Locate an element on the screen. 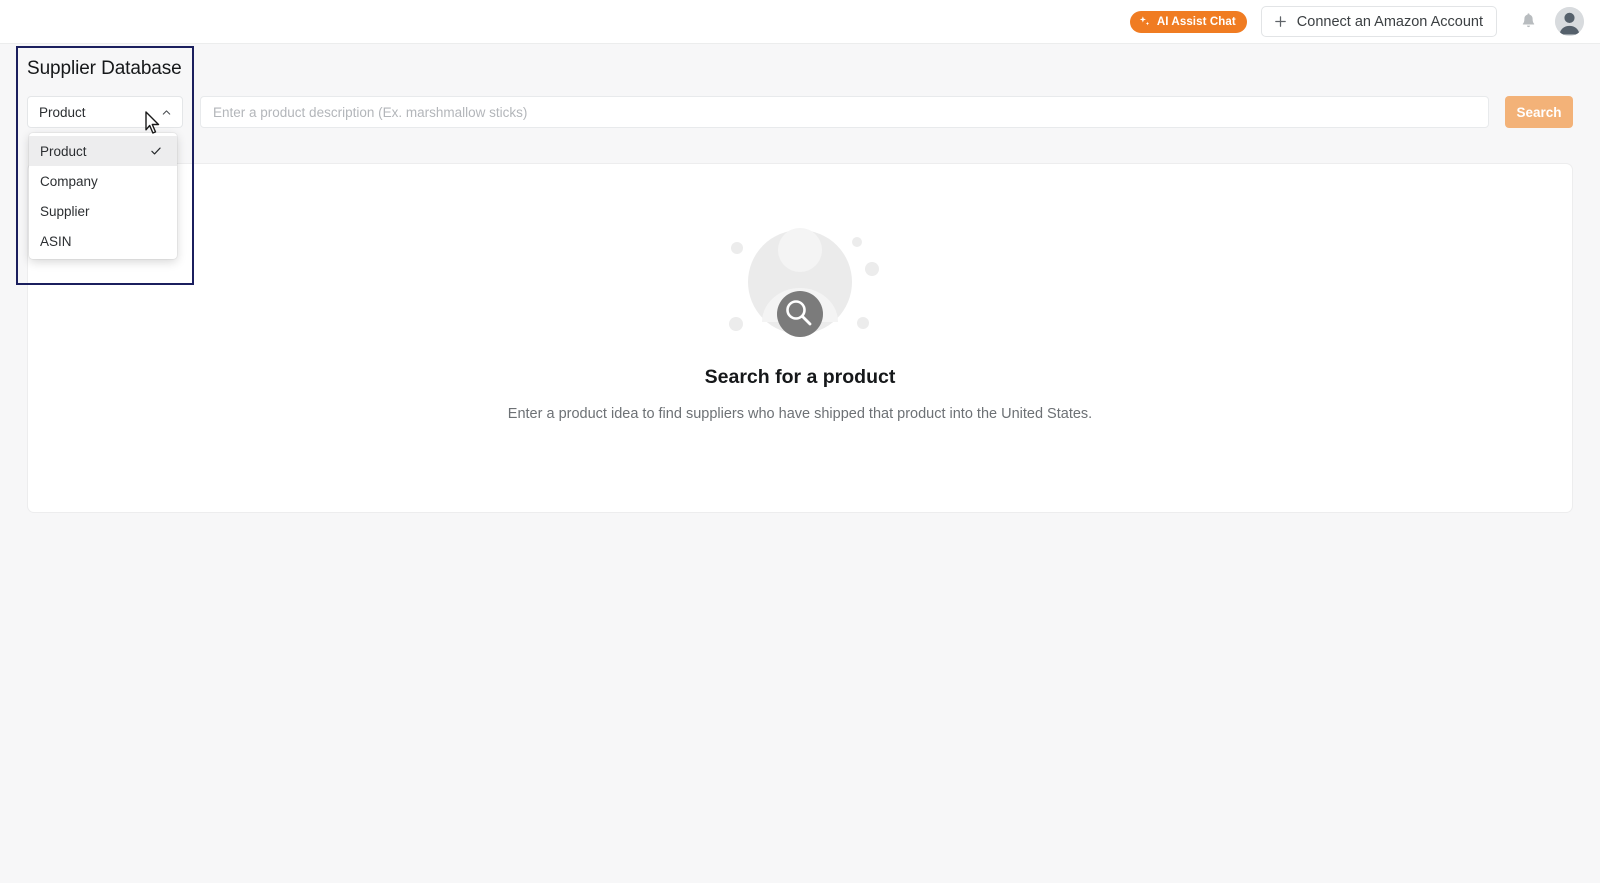 The image size is (1600, 883). person-search-illustration is located at coordinates (804, 282).